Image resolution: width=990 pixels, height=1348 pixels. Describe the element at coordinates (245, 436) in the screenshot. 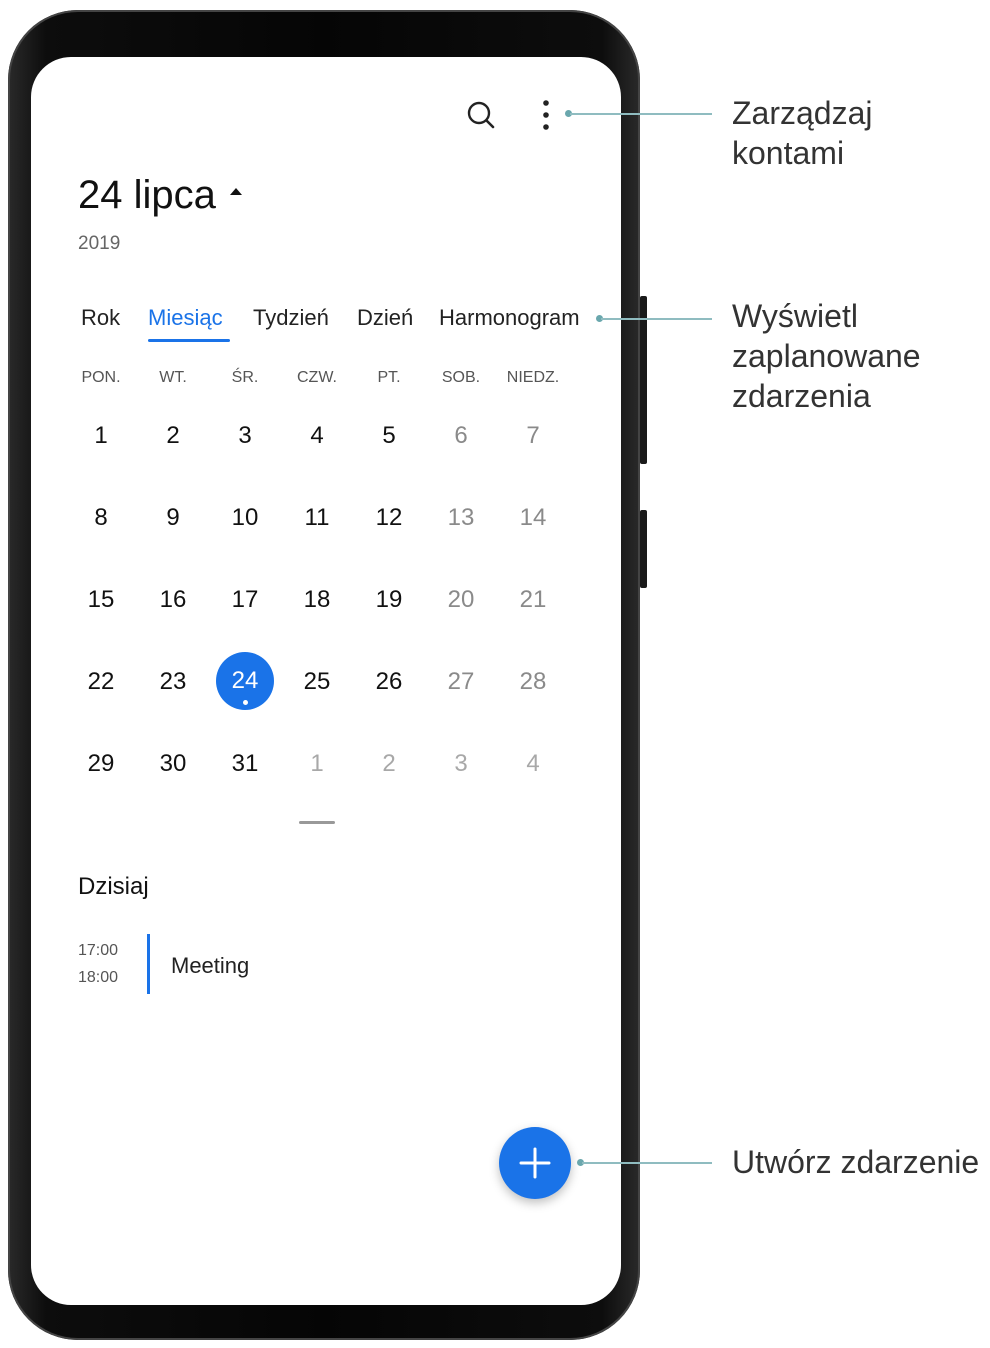

I see `calendar-day: 3` at that location.